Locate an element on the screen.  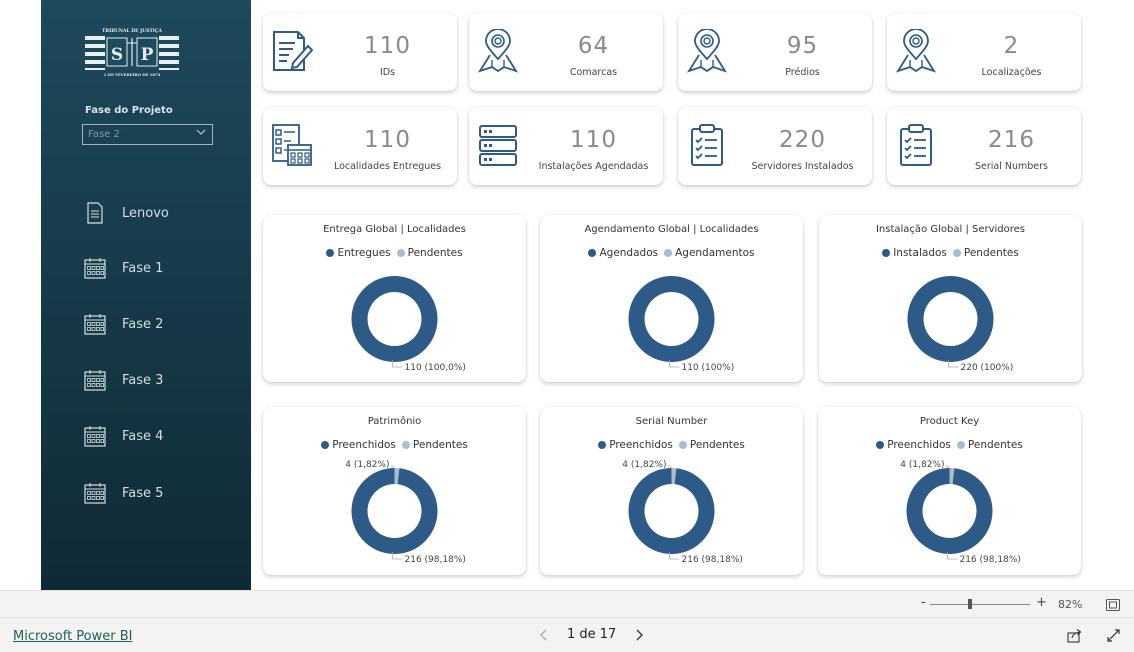
kpi-value: 220 is located at coordinates (802, 140).